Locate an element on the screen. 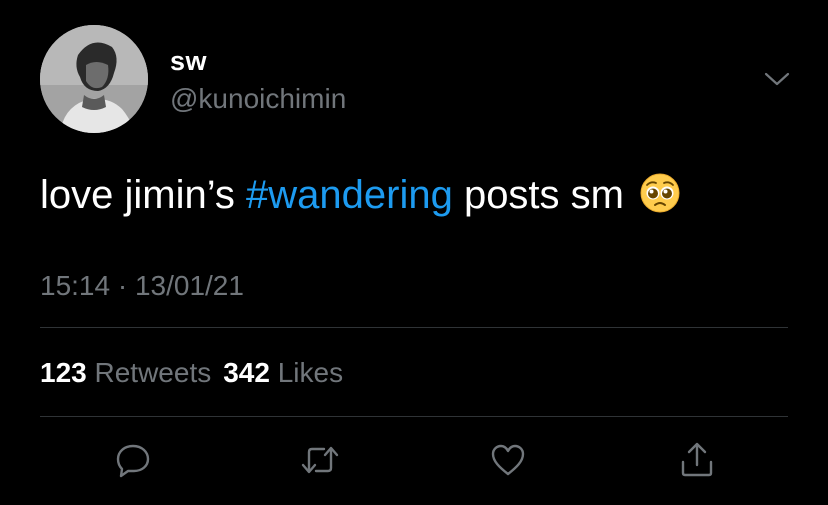  heart-icon is located at coordinates (508, 460).